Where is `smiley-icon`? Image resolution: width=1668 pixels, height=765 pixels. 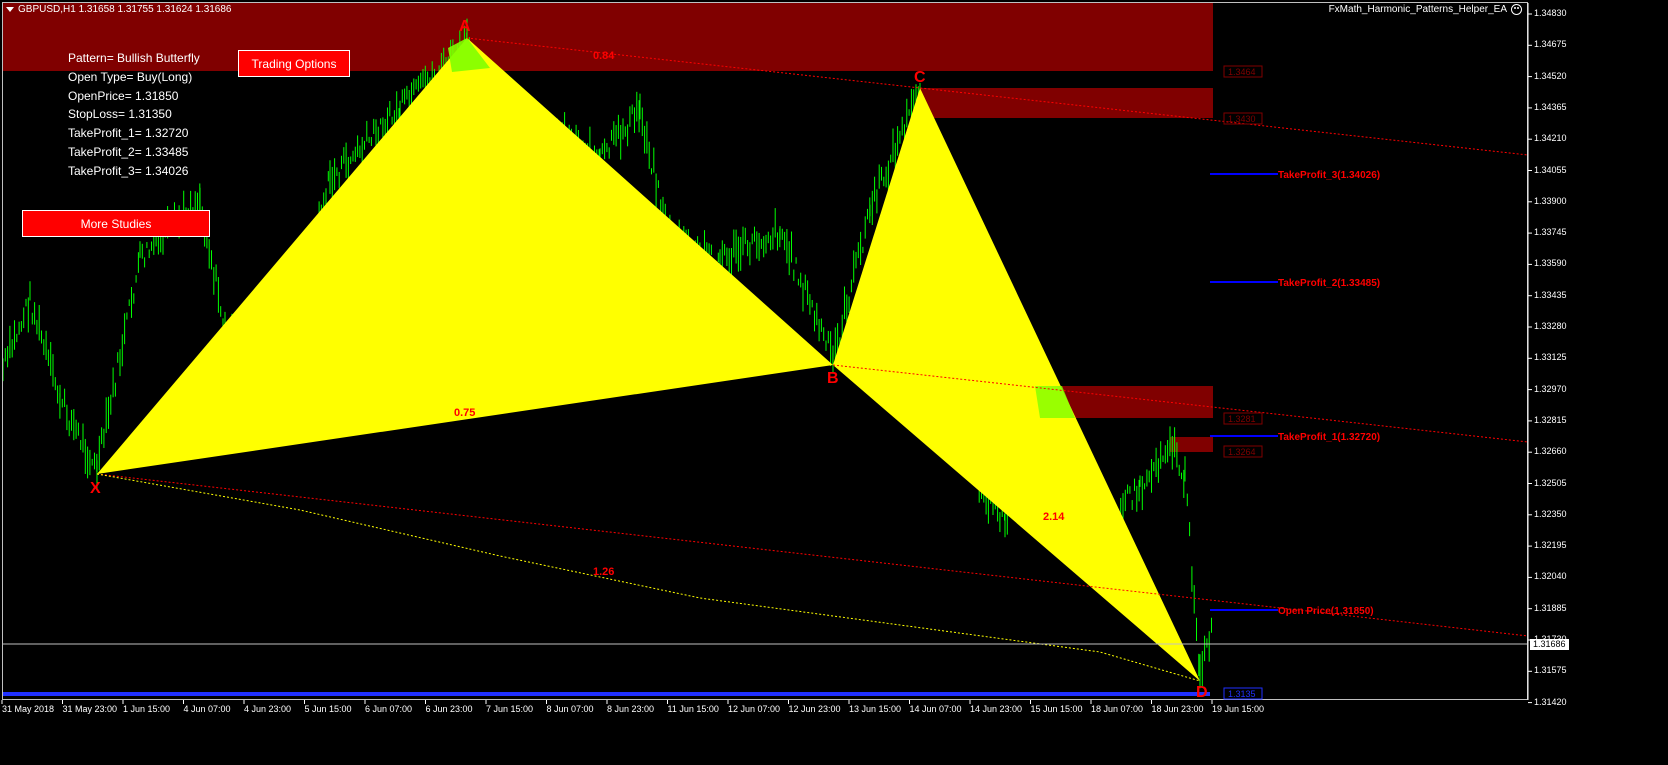
smiley-icon is located at coordinates (1516, 9).